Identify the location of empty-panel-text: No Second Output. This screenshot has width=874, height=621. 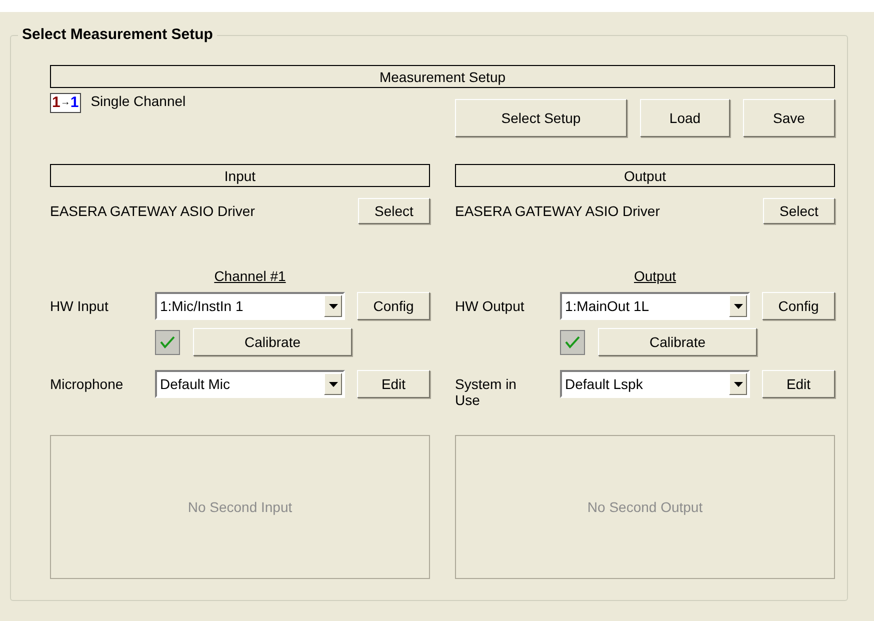
(645, 507).